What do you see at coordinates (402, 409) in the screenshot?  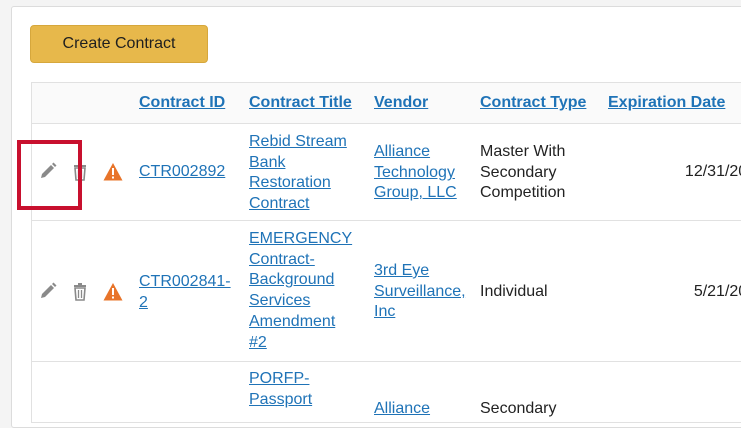 I see `vendor-link: Alliance` at bounding box center [402, 409].